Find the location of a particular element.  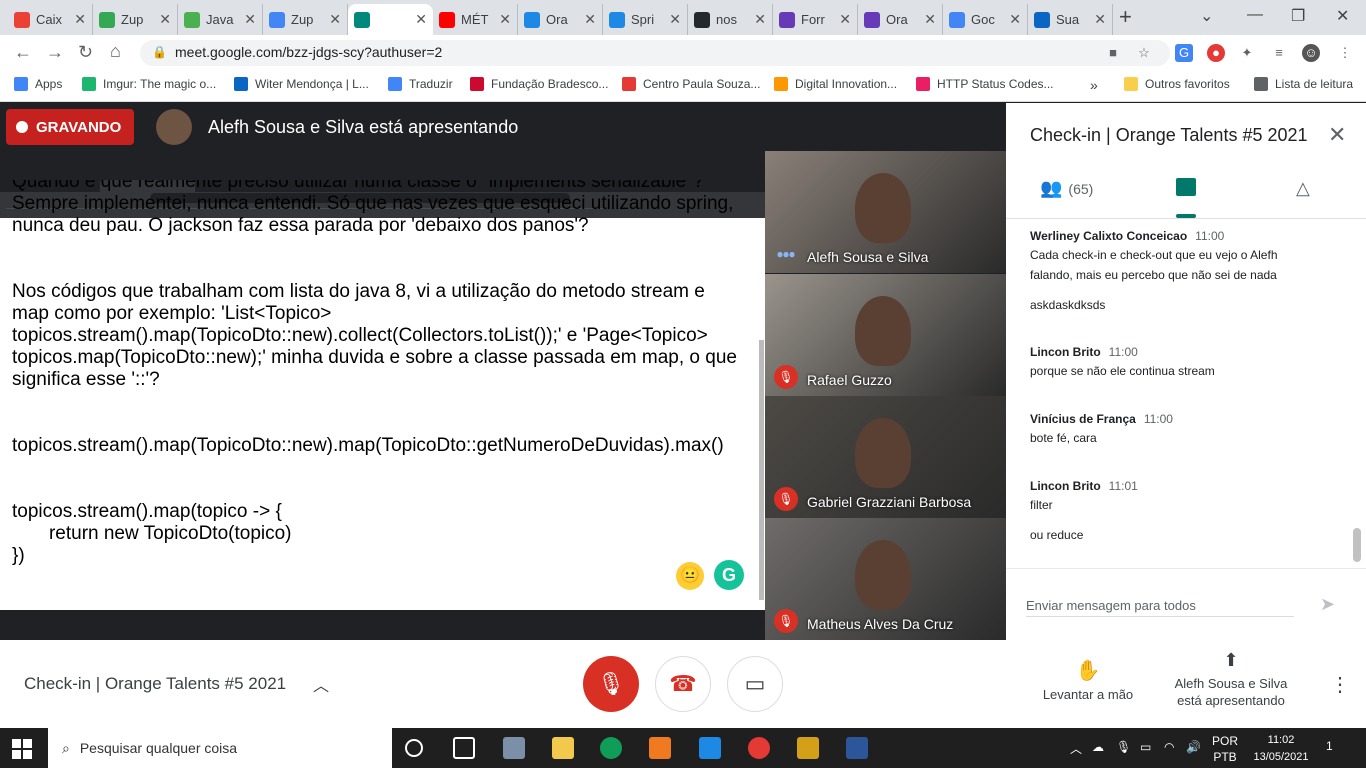

more-options-icon: ⋮ is located at coordinates (1340, 684).